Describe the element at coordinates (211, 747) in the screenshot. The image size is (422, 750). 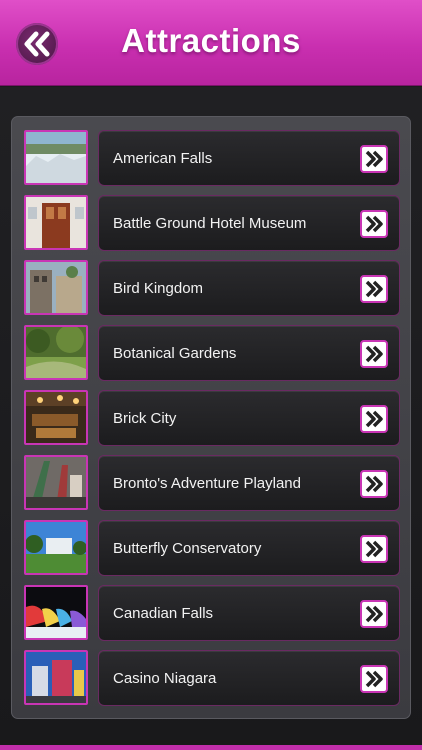
I see `bottom-accent-bar` at that location.